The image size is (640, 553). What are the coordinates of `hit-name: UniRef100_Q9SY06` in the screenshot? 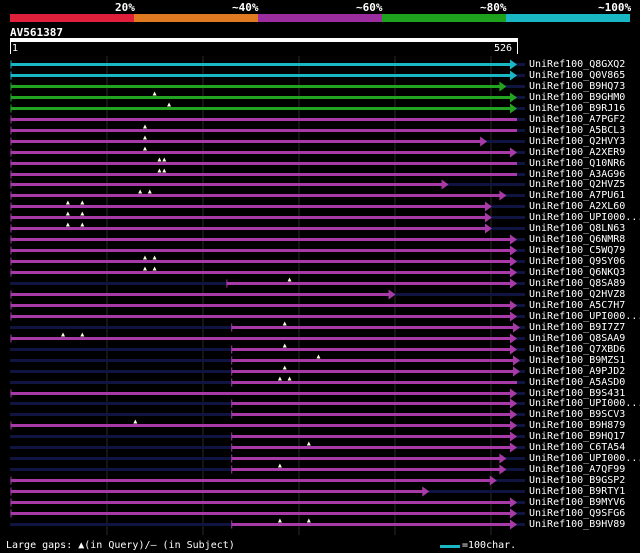 It's located at (577, 261).